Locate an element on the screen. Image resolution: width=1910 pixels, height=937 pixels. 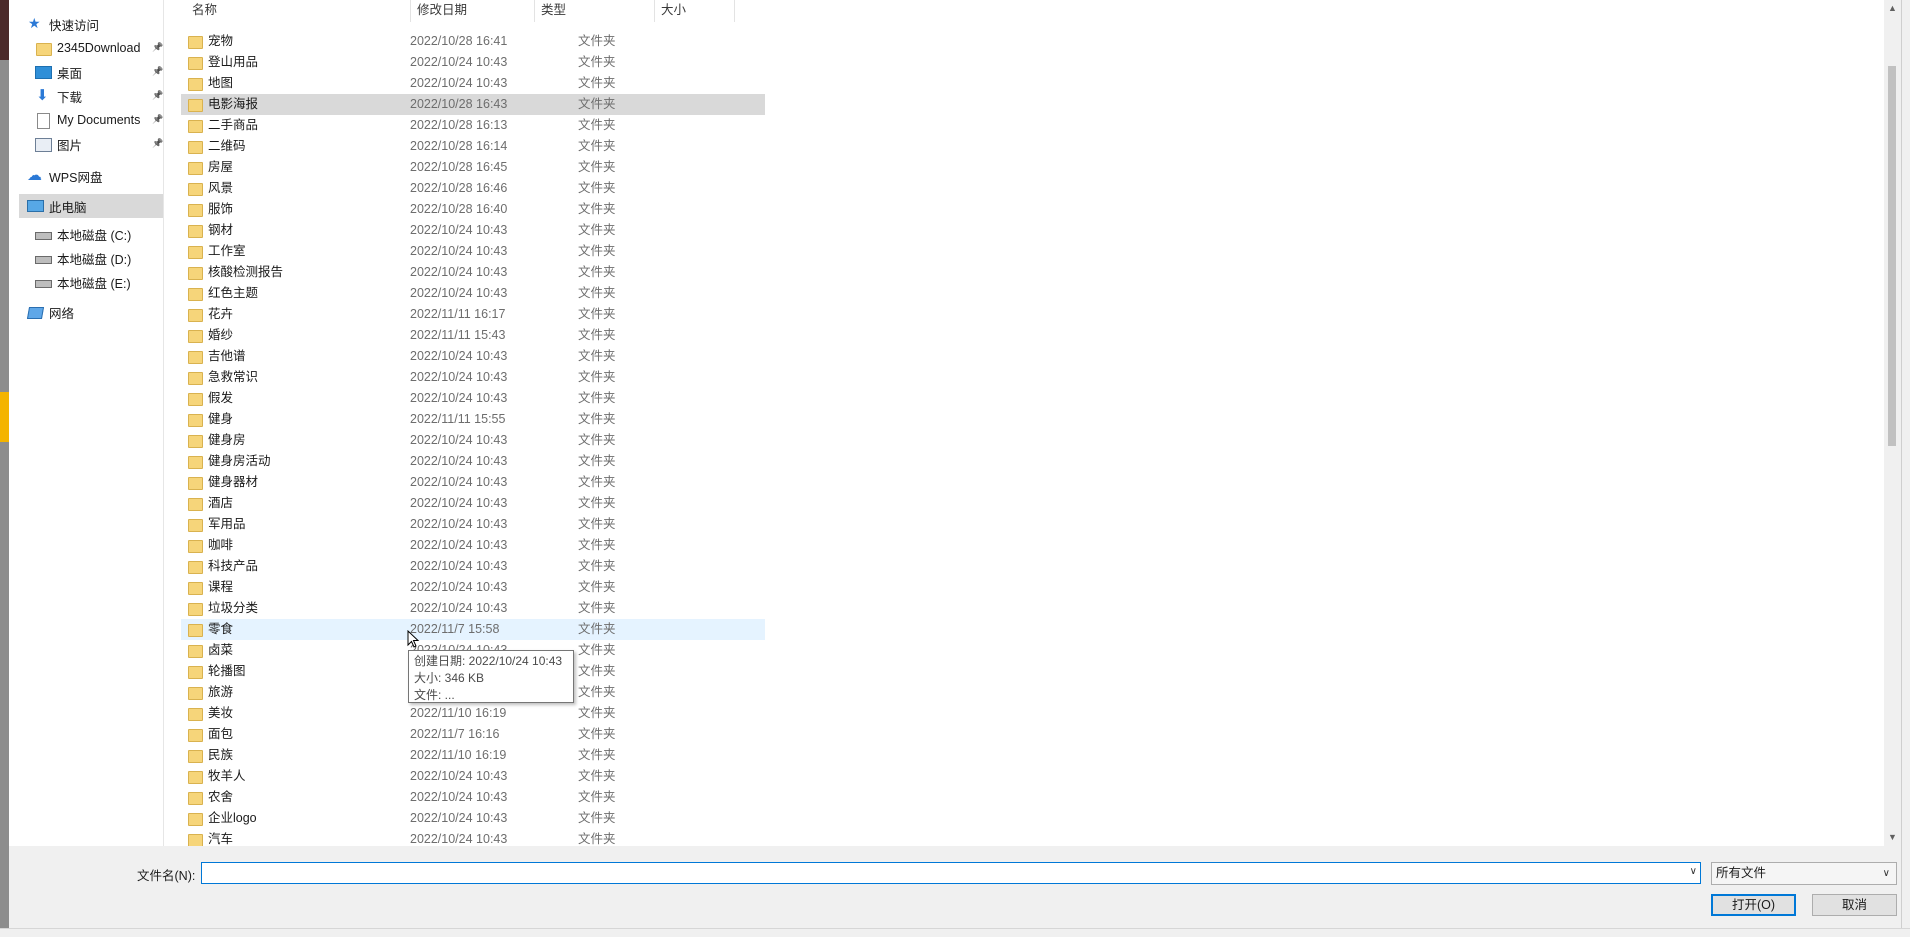
nav-drive-item: 本地磁盘 (C:) is located at coordinates (97, 234).